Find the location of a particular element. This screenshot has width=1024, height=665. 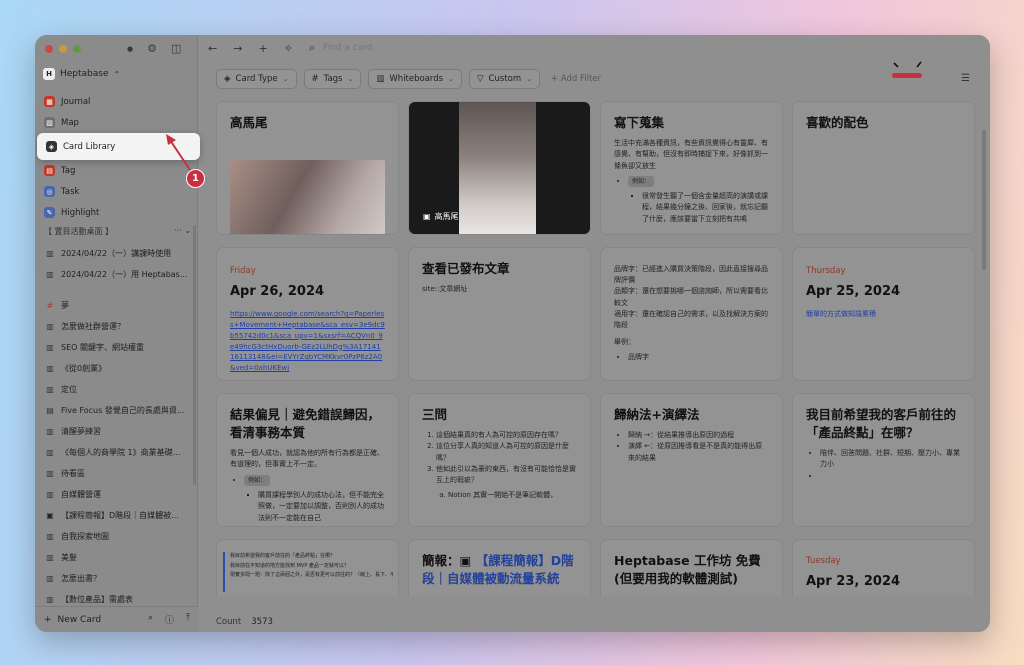

list-item: 他如此引以為豪的東西，有沒有可能恰恰是實互上的瑕疵？ is located at coordinates (506, 475).